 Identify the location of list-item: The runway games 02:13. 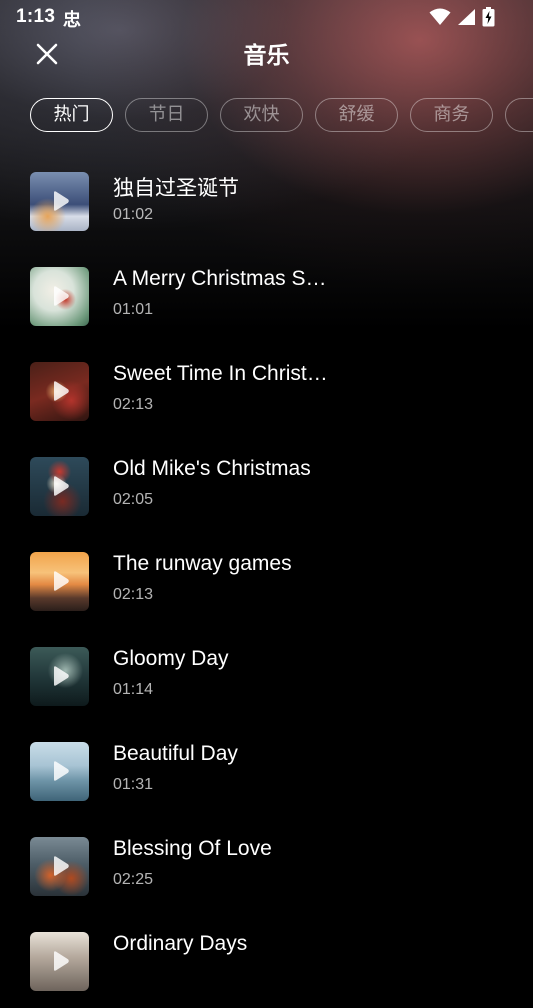
(266, 580).